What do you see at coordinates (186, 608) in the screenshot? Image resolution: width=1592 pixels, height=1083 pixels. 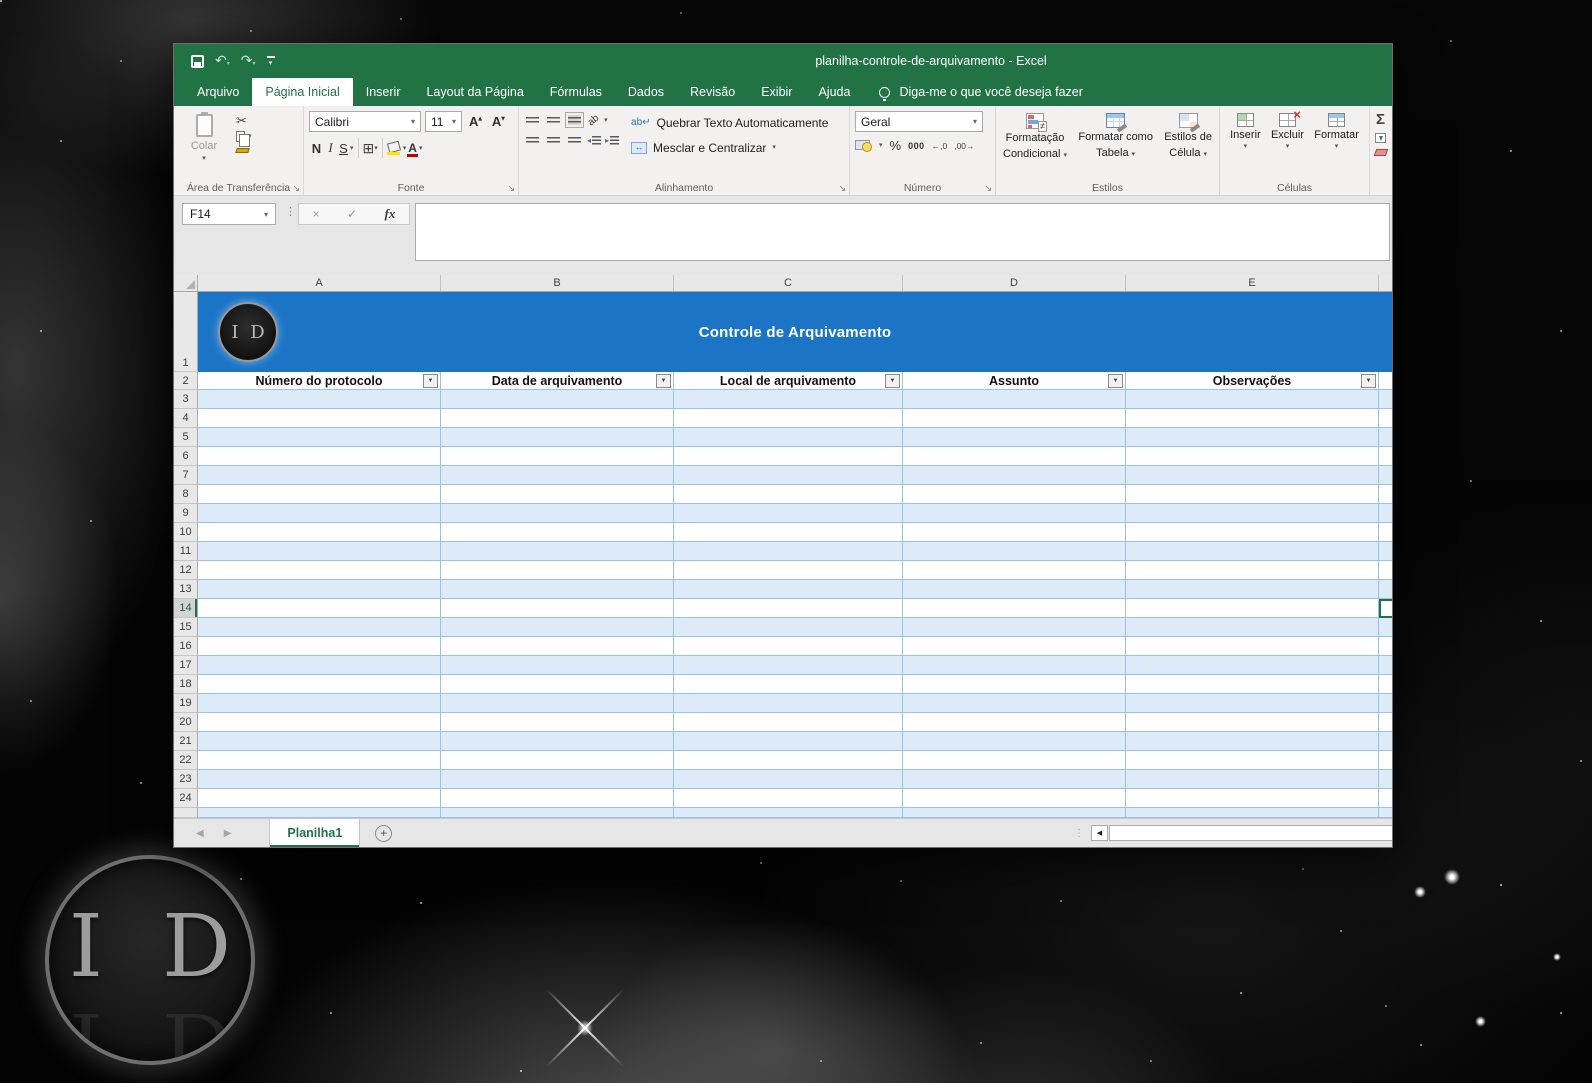 I see `row-header-14: 14` at bounding box center [186, 608].